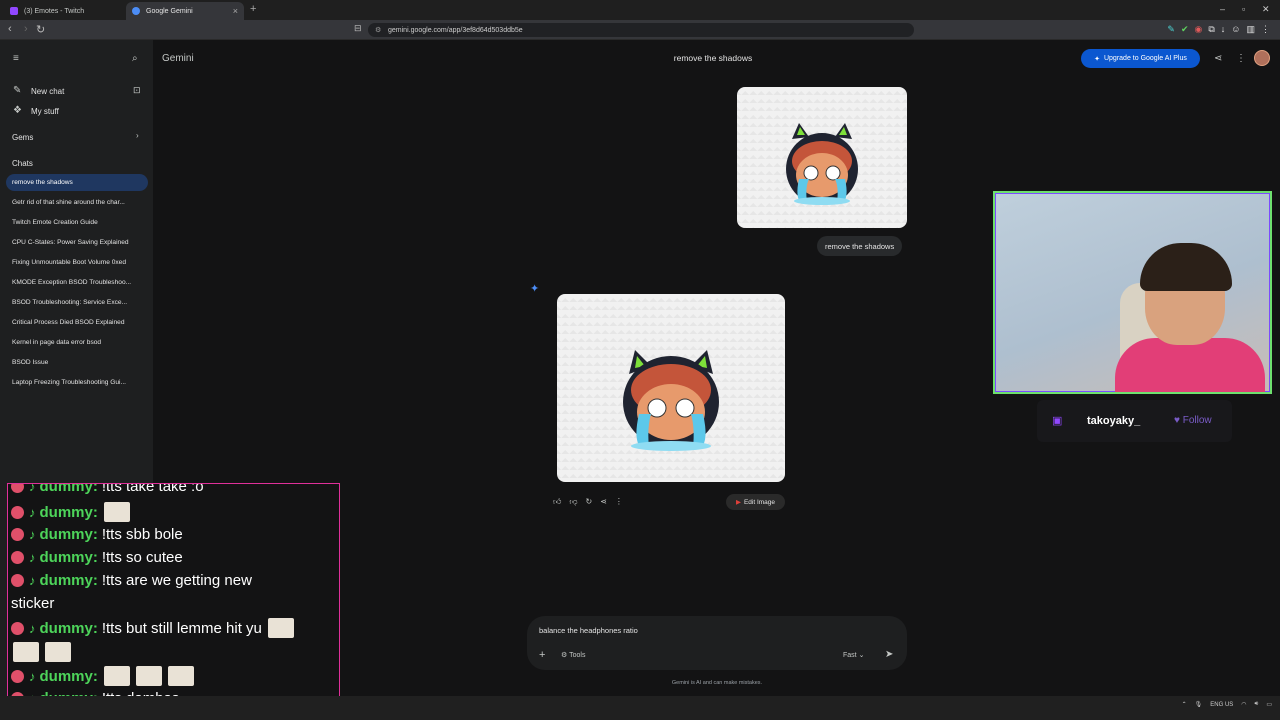 The height and width of the screenshot is (720, 1280). Describe the element at coordinates (142, 557) in the screenshot. I see `chat-text: !tts so cutee` at that location.